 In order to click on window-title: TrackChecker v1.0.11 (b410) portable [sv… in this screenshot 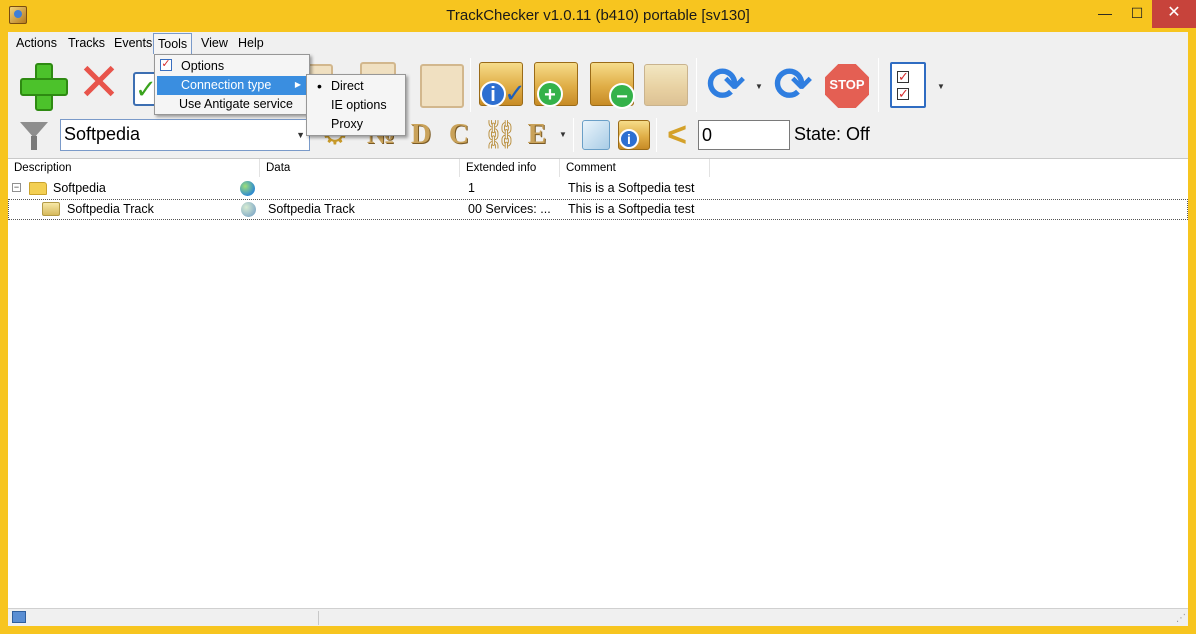, I will do `click(598, 15)`.